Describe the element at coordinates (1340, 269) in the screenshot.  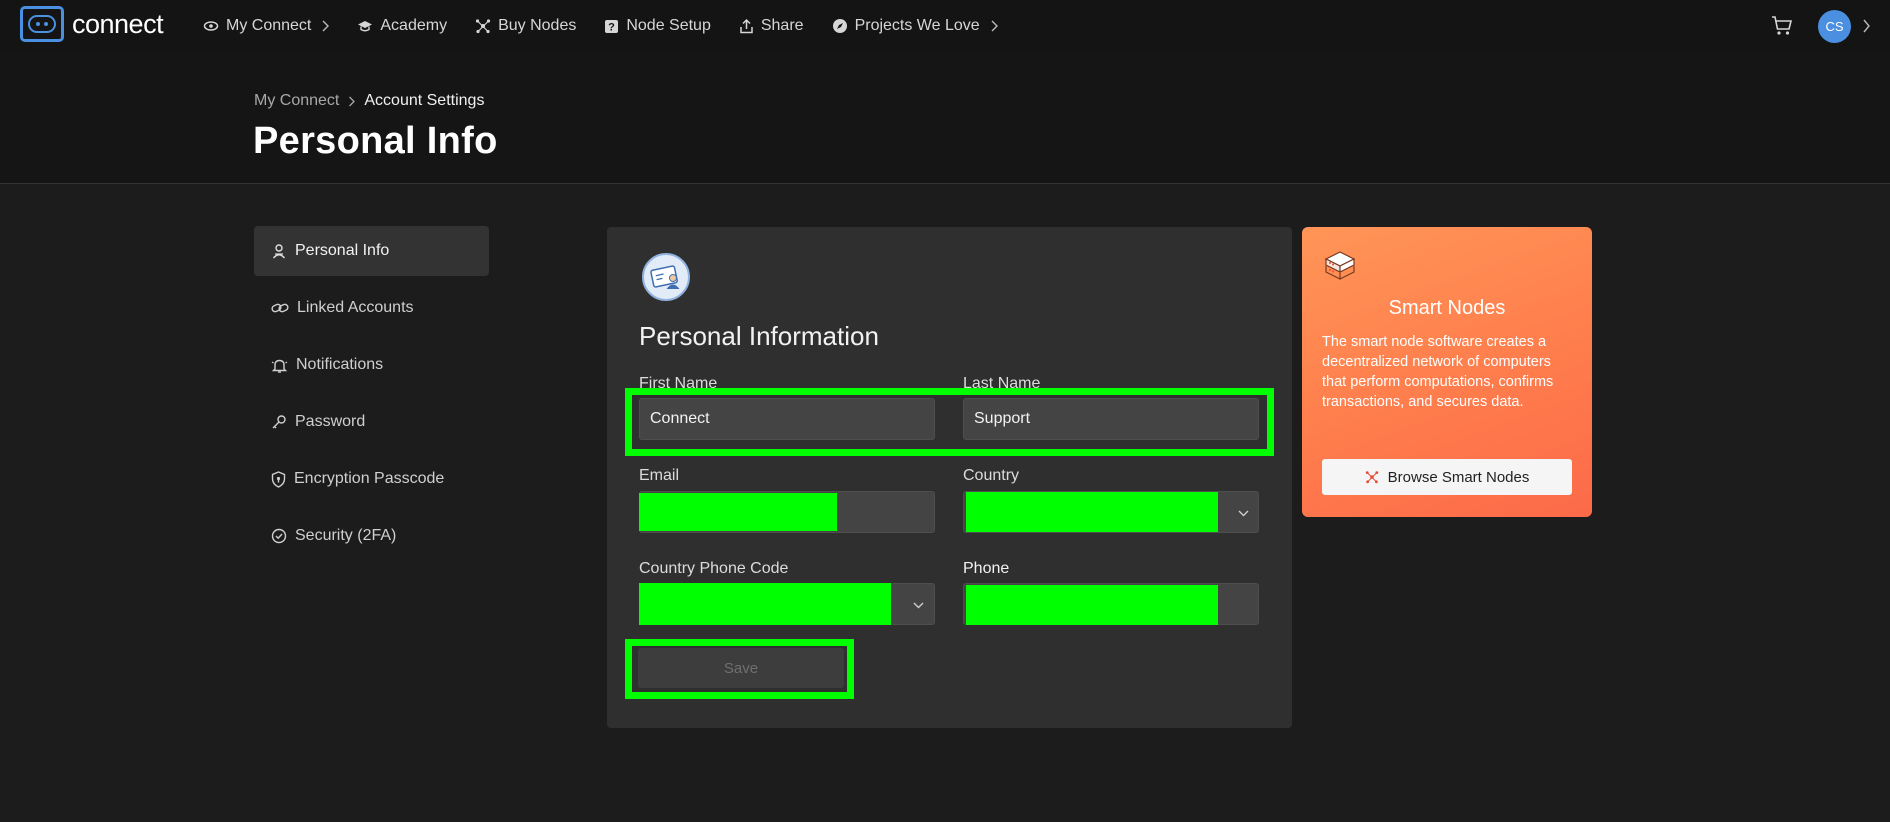
I see `server-stack-icon` at that location.